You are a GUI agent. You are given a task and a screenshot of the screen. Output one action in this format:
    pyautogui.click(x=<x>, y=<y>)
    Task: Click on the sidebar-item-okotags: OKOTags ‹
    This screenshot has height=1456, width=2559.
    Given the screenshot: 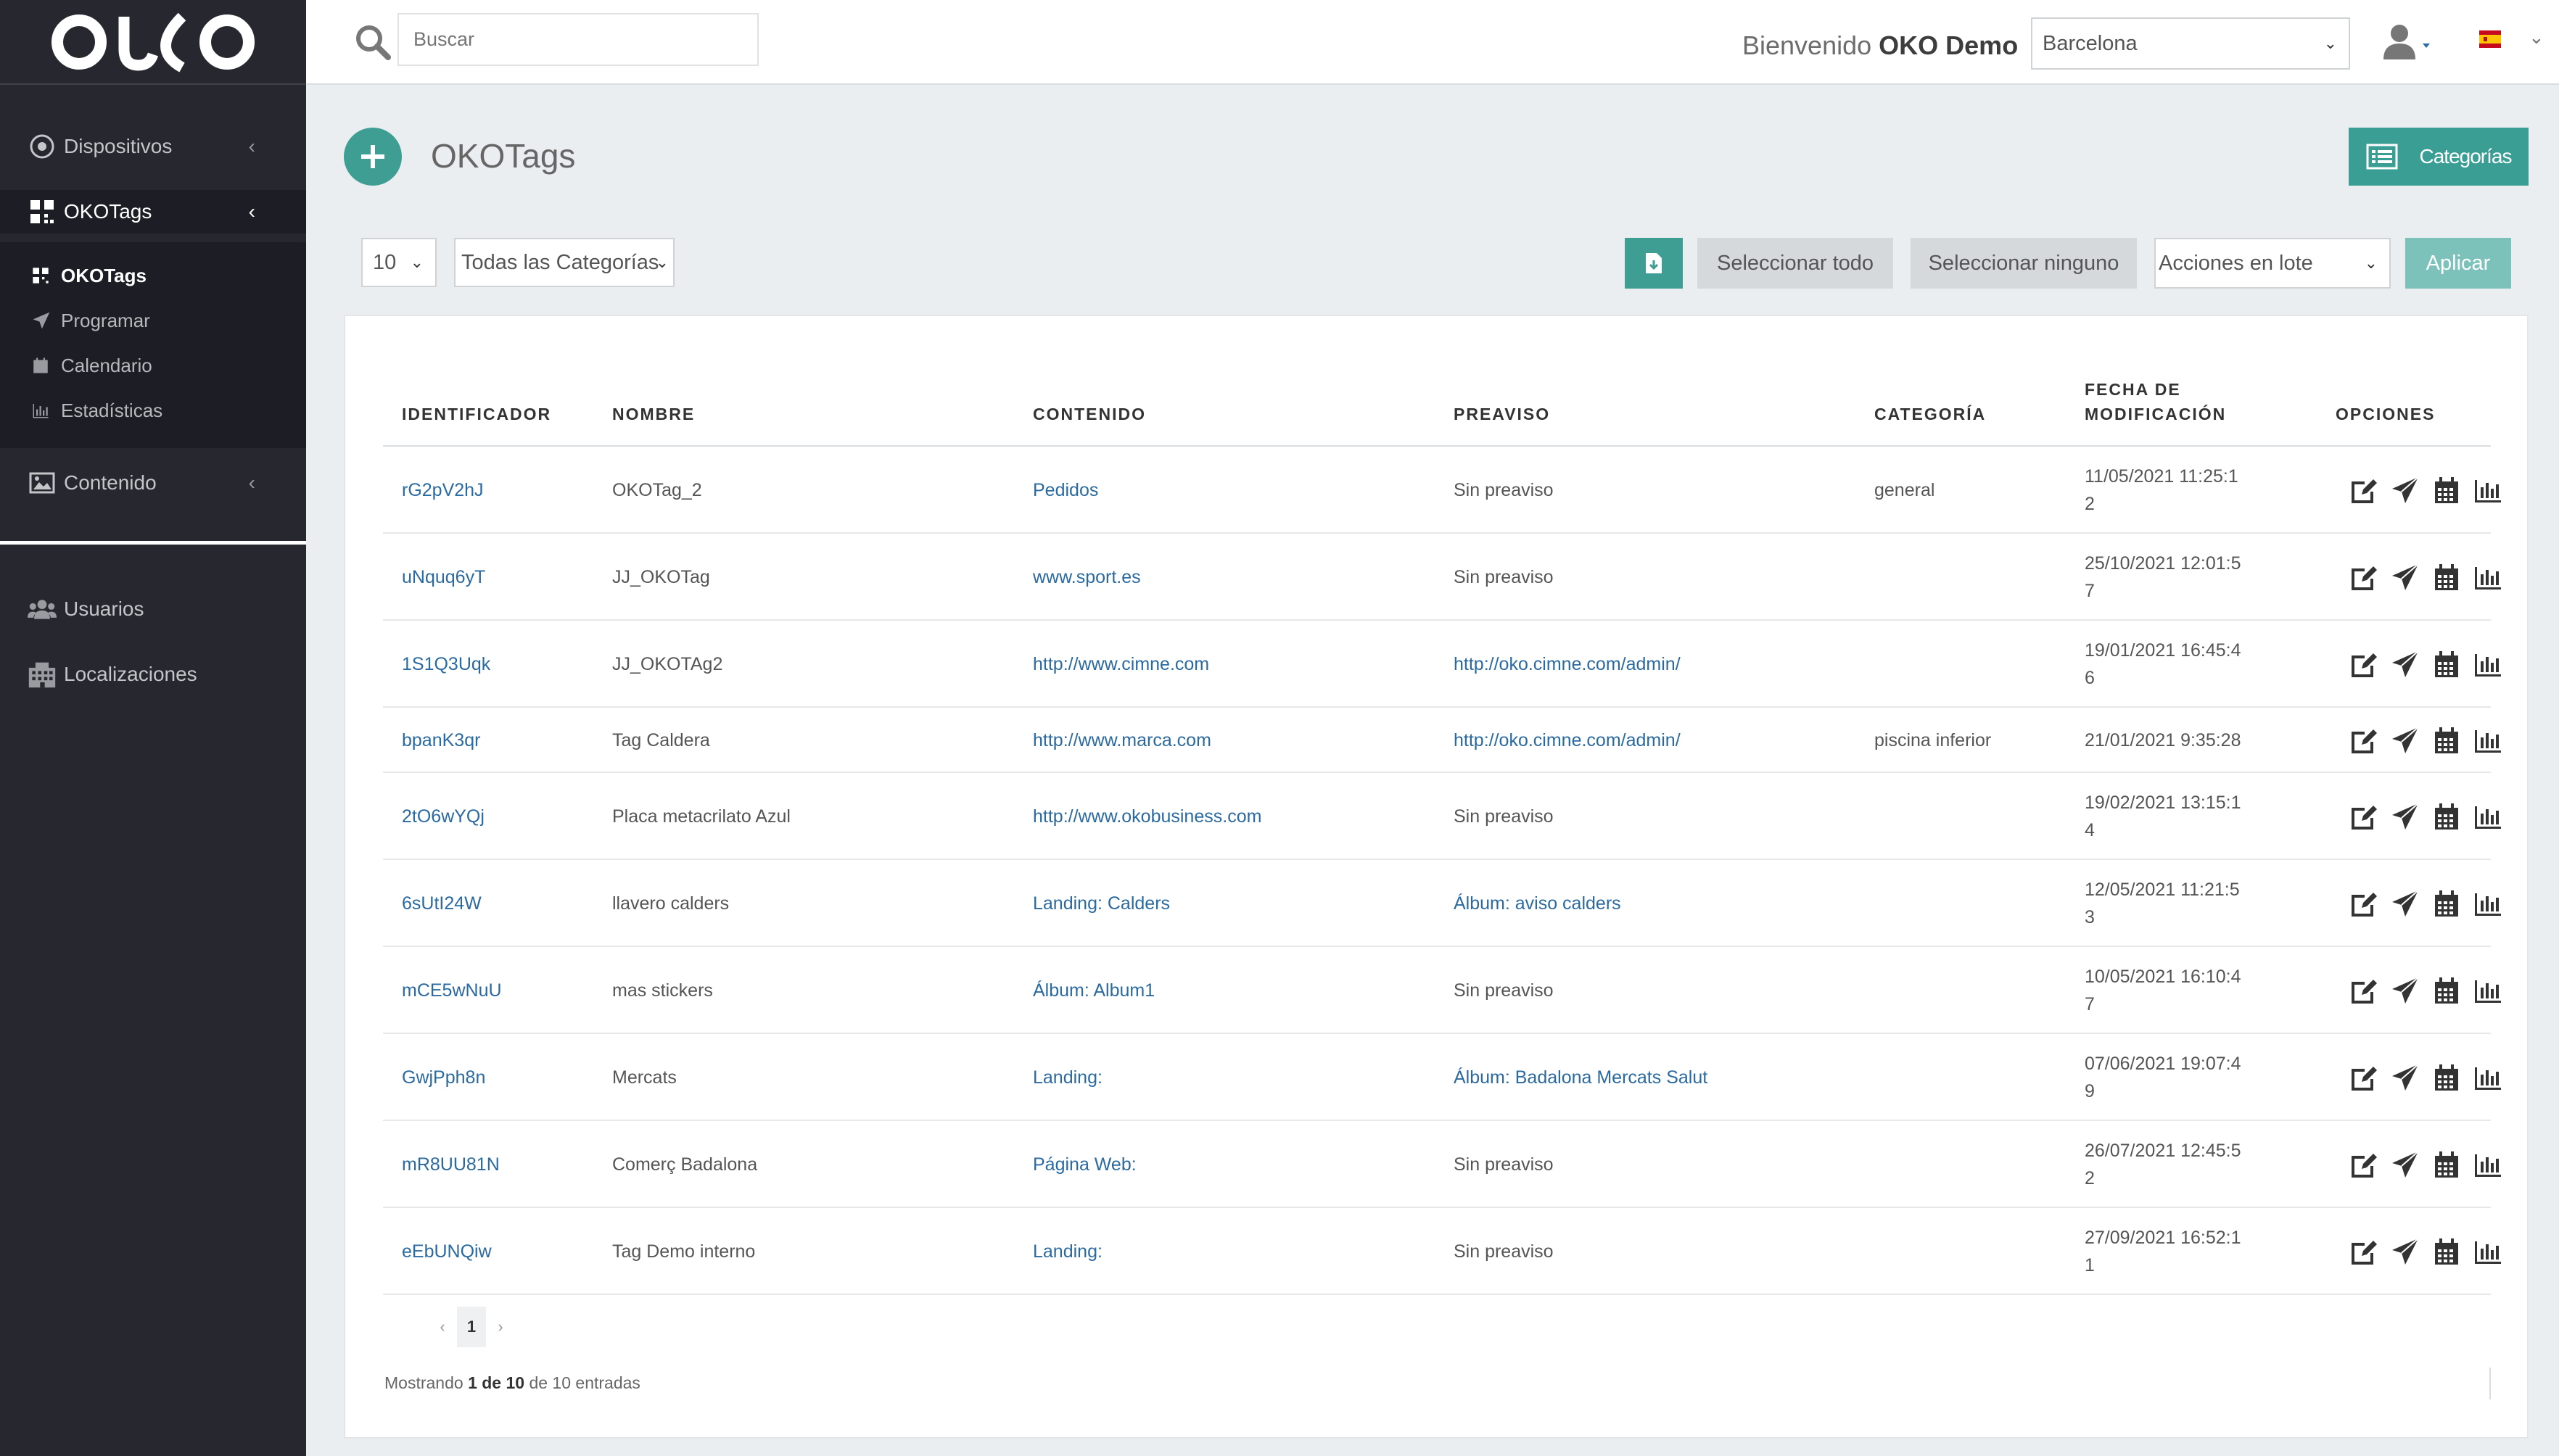 What is the action you would take?
    pyautogui.click(x=153, y=211)
    